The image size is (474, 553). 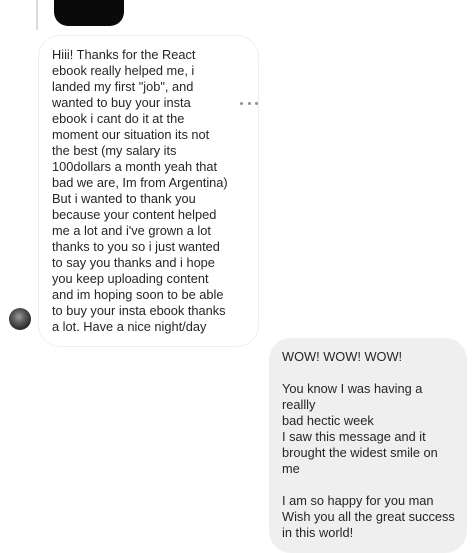 What do you see at coordinates (89, 13) in the screenshot?
I see `shared-media-preview` at bounding box center [89, 13].